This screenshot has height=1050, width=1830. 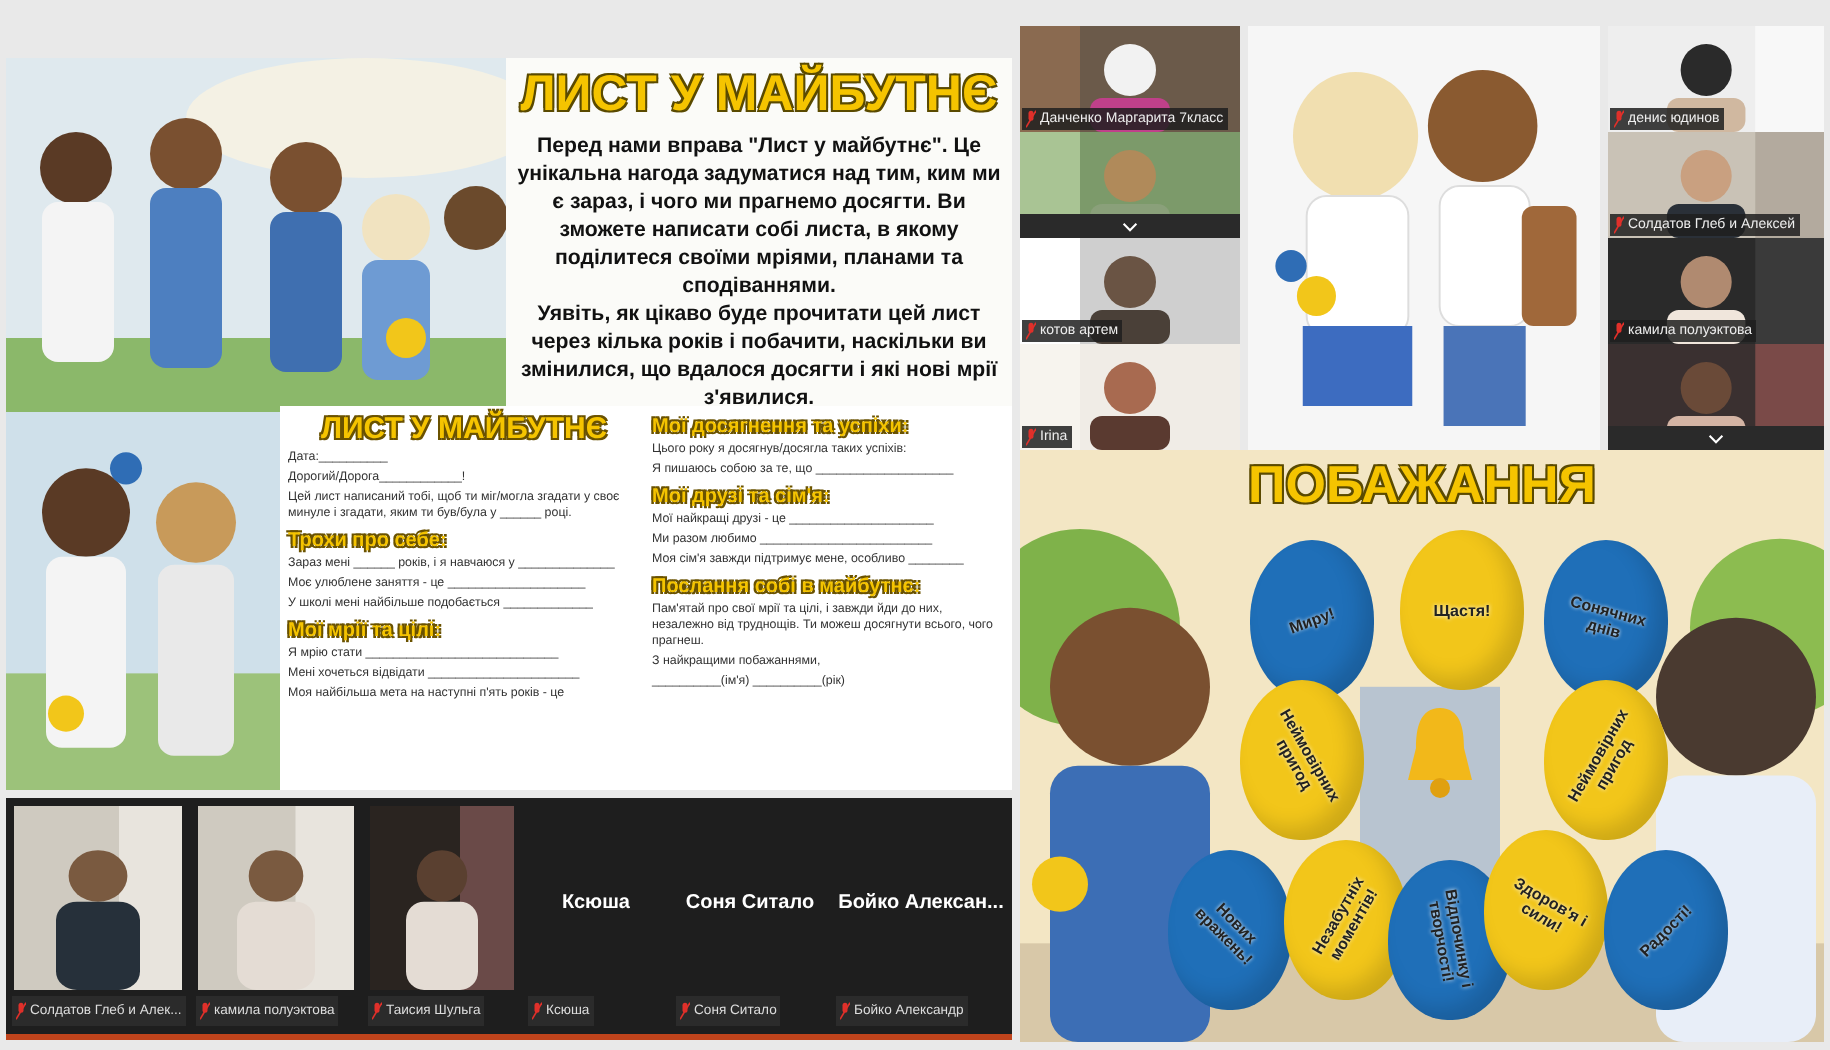 What do you see at coordinates (787, 587) in the screenshot?
I see `section-heading: Послання собі в майбутнє:` at bounding box center [787, 587].